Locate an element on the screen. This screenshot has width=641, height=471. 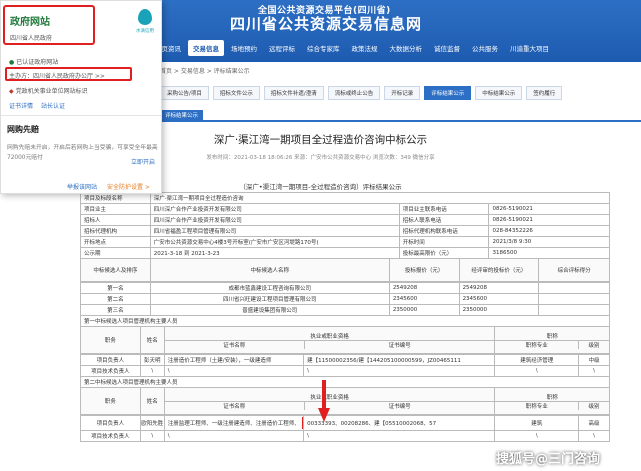
tab-item: 流标或终止公告 is located at coordinates (354, 93).